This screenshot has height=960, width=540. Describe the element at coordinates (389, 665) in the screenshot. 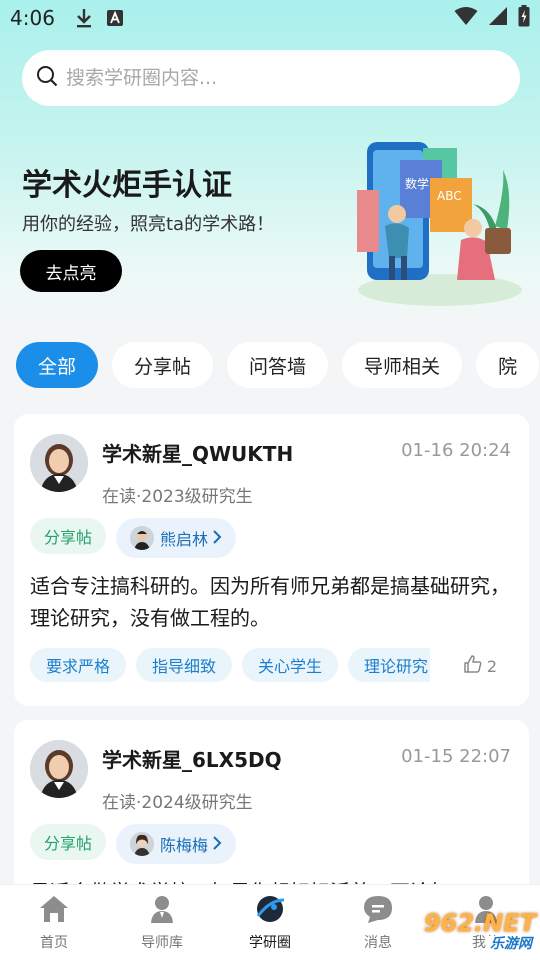

I see `tag-theory-research: 理论研究` at that location.